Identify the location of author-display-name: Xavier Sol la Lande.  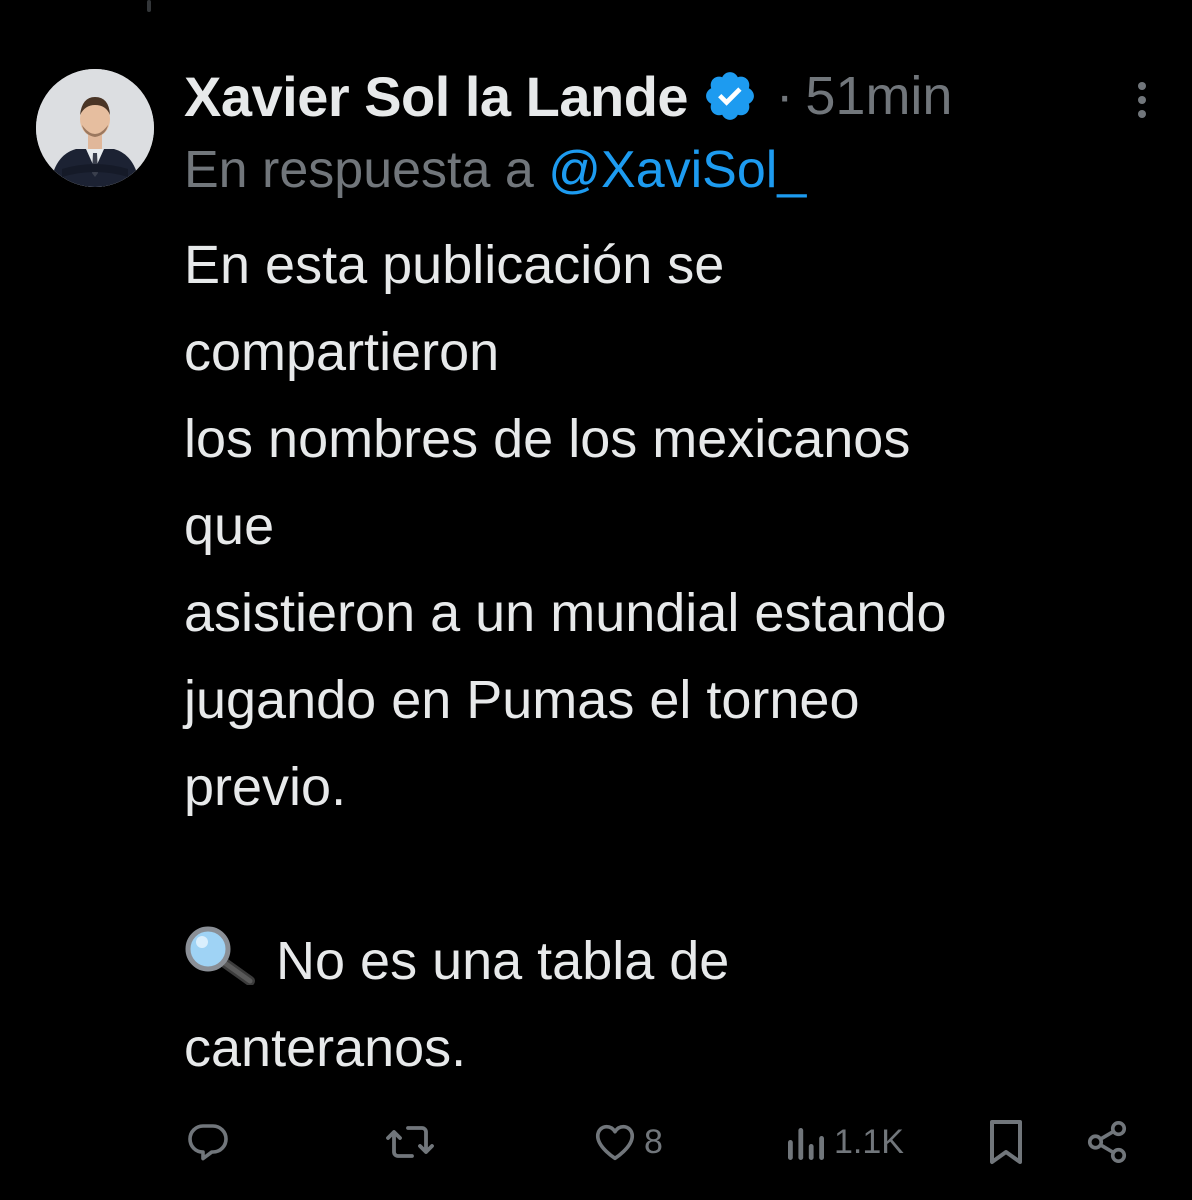
(436, 96).